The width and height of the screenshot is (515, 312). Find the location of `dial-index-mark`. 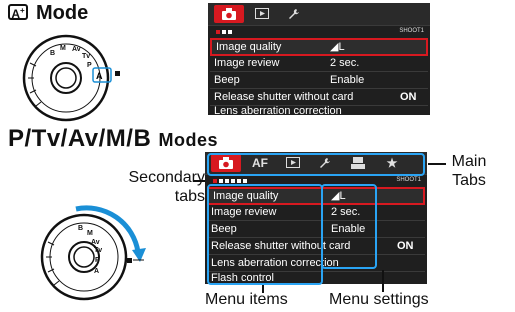

dial-index-mark is located at coordinates (117, 73).